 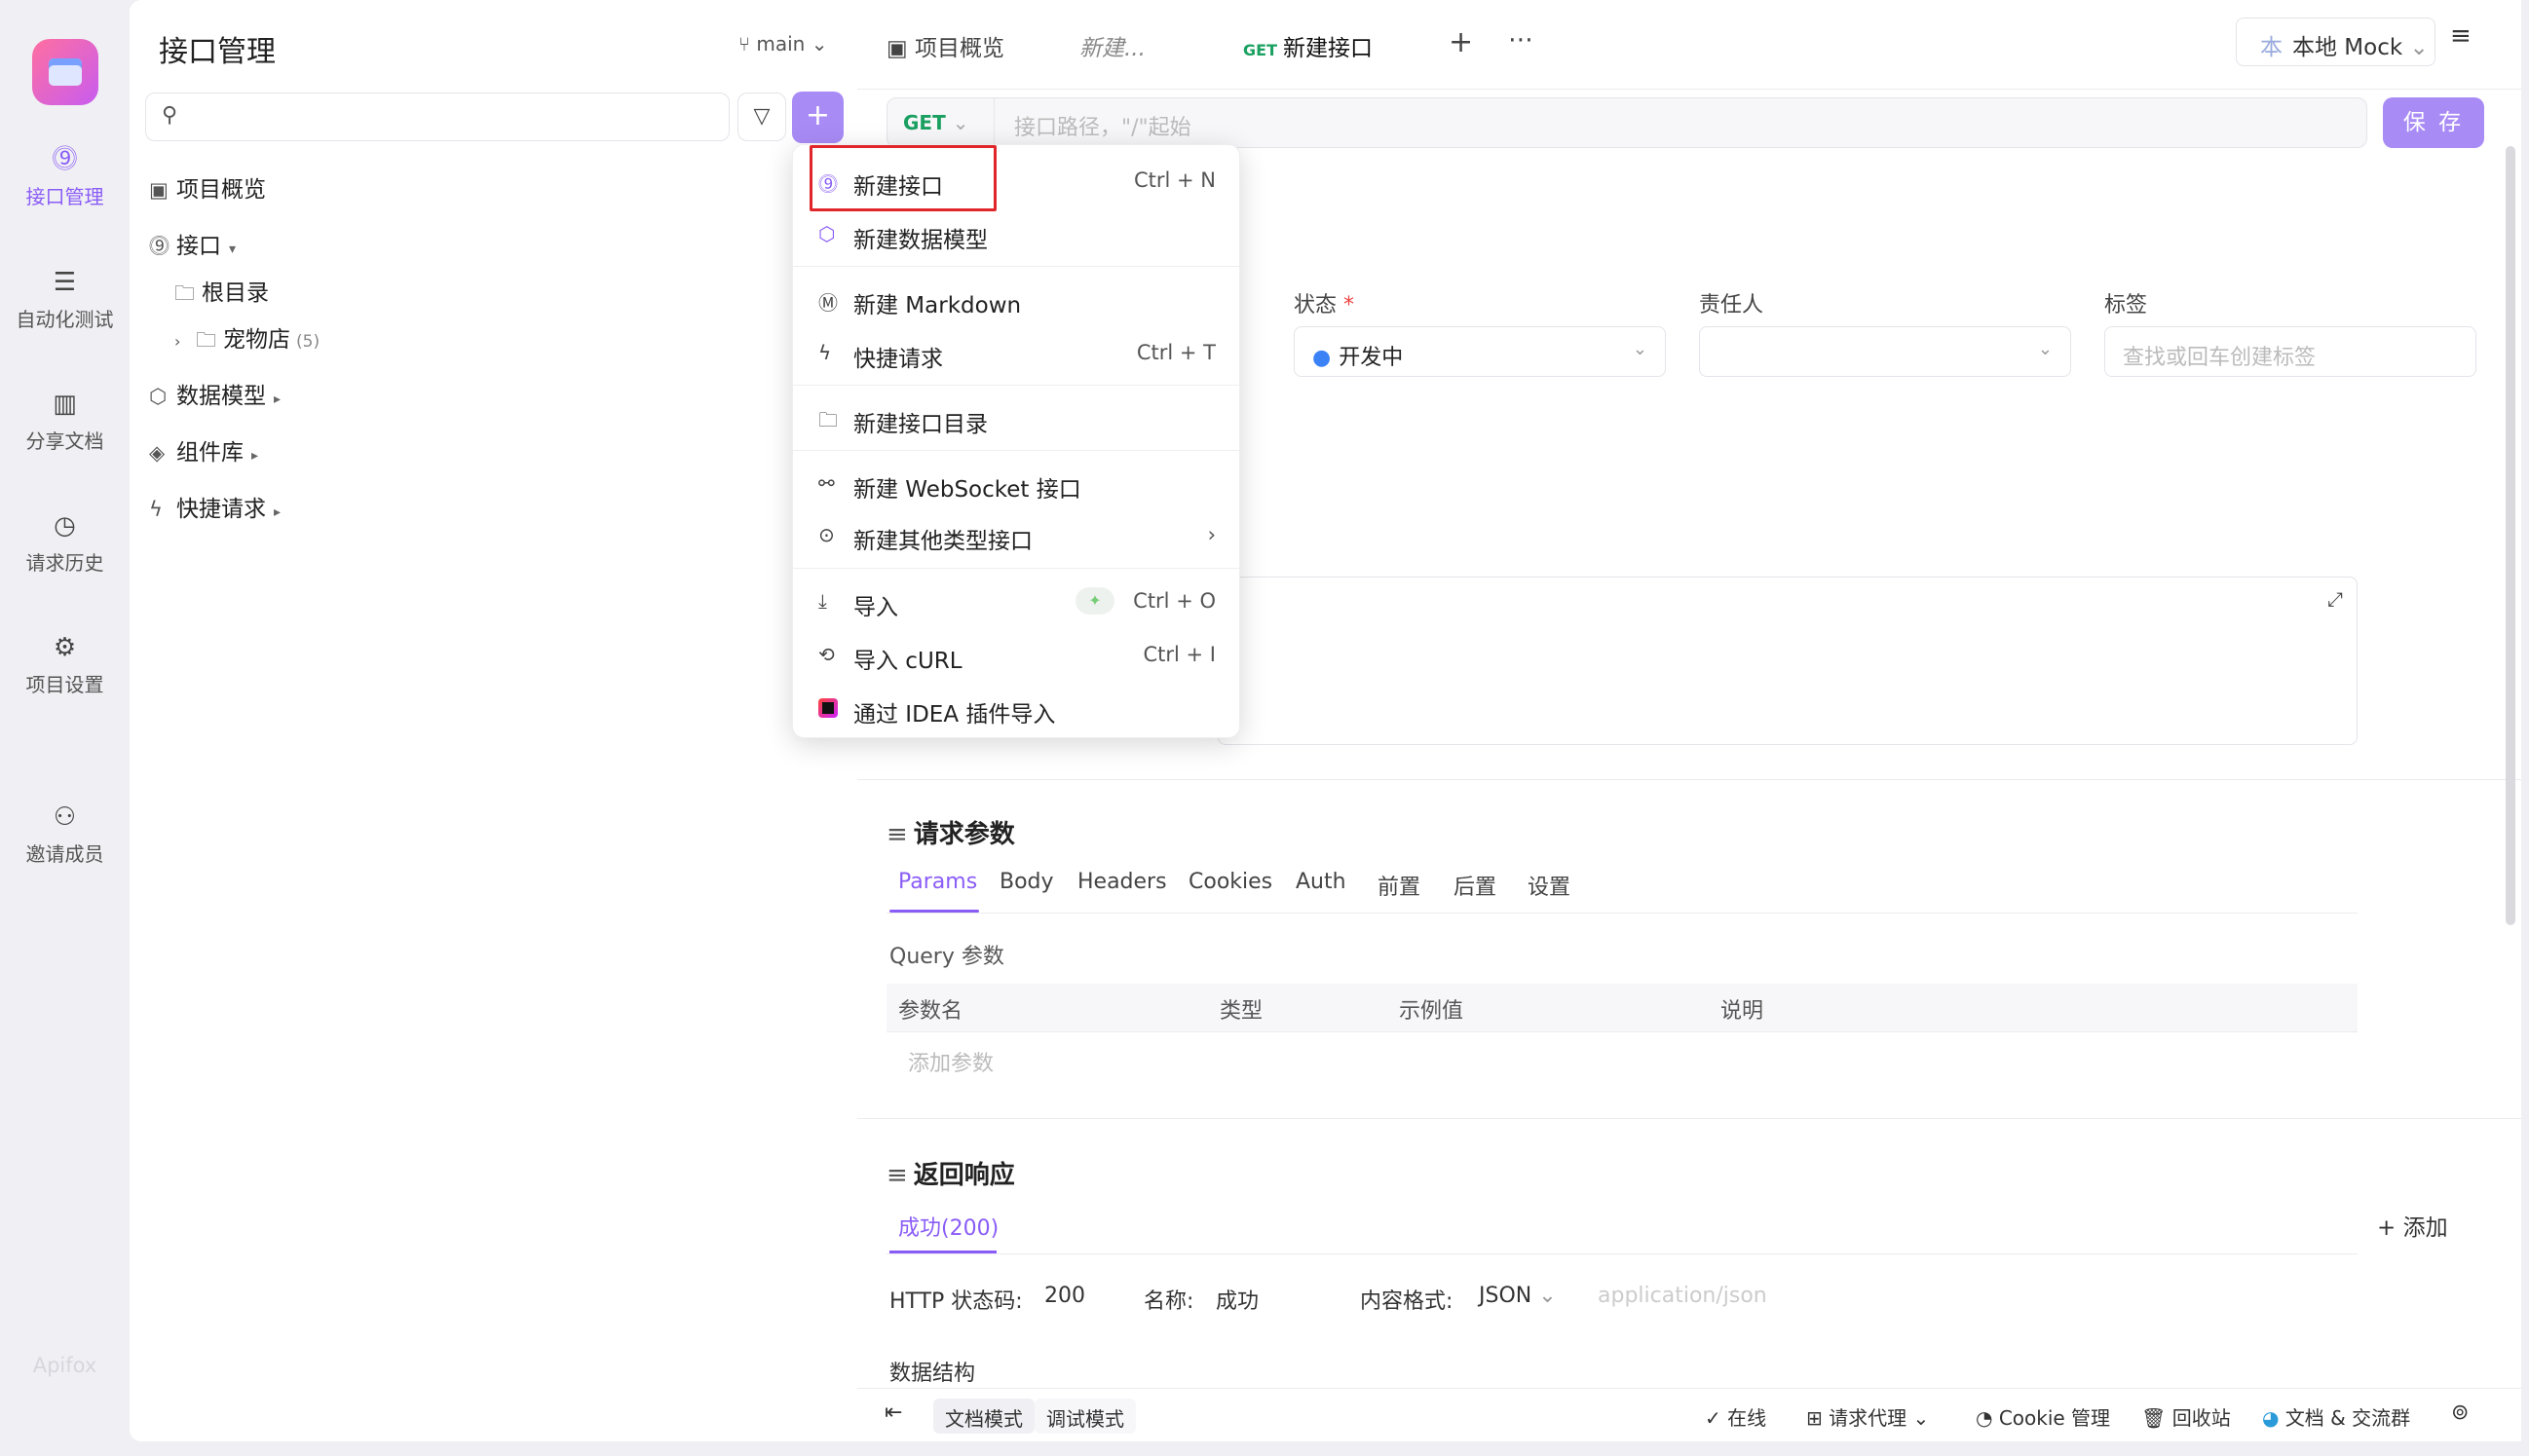 I want to click on resp-name-input: 成功, so click(x=1237, y=1299).